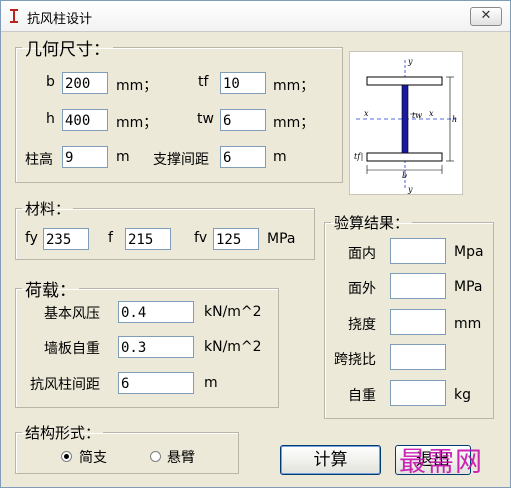  Describe the element at coordinates (137, 86) in the screenshot. I see `b-unit: mm；` at that location.